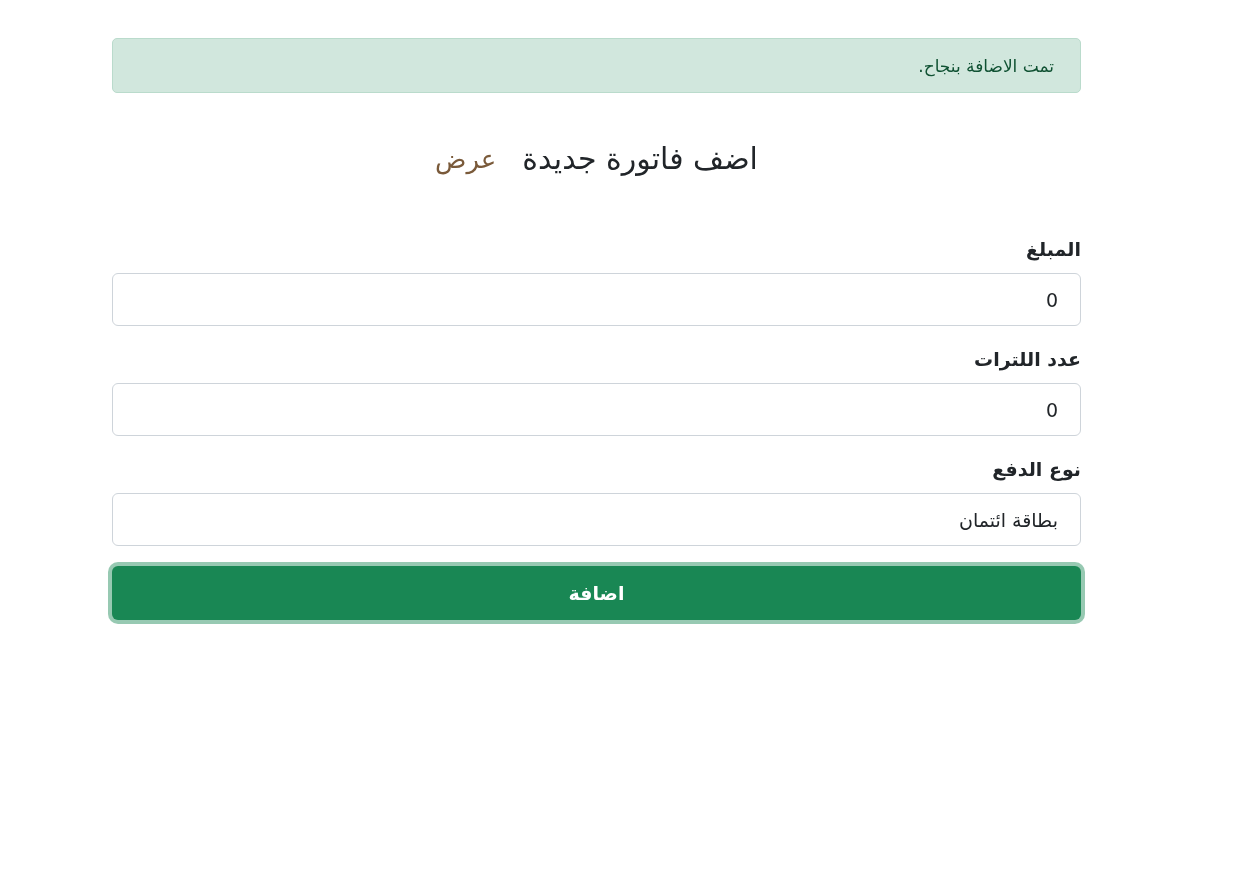  What do you see at coordinates (466, 158) in the screenshot?
I see `view-link: عرض` at bounding box center [466, 158].